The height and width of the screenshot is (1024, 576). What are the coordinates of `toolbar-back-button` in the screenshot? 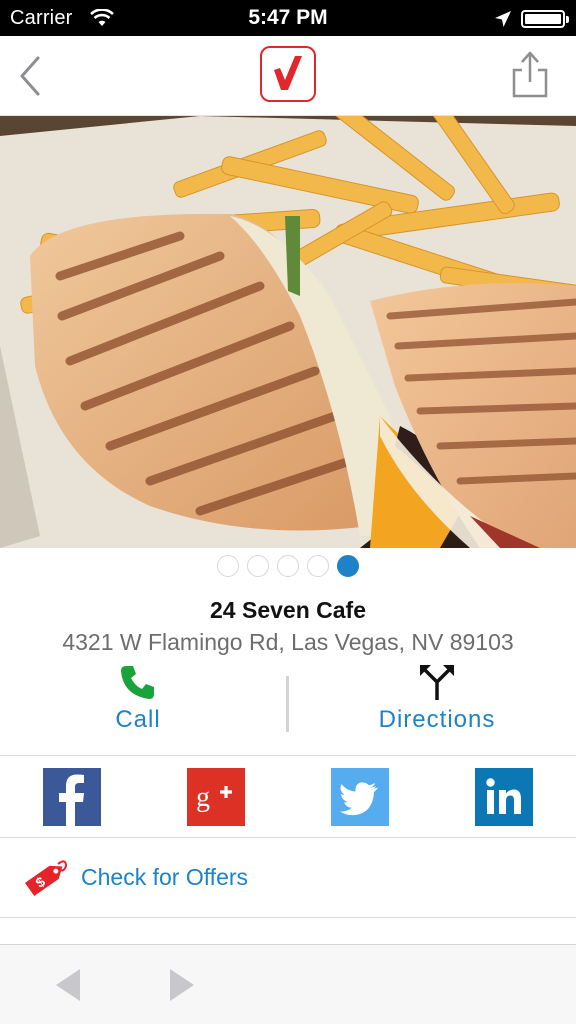 It's located at (70, 985).